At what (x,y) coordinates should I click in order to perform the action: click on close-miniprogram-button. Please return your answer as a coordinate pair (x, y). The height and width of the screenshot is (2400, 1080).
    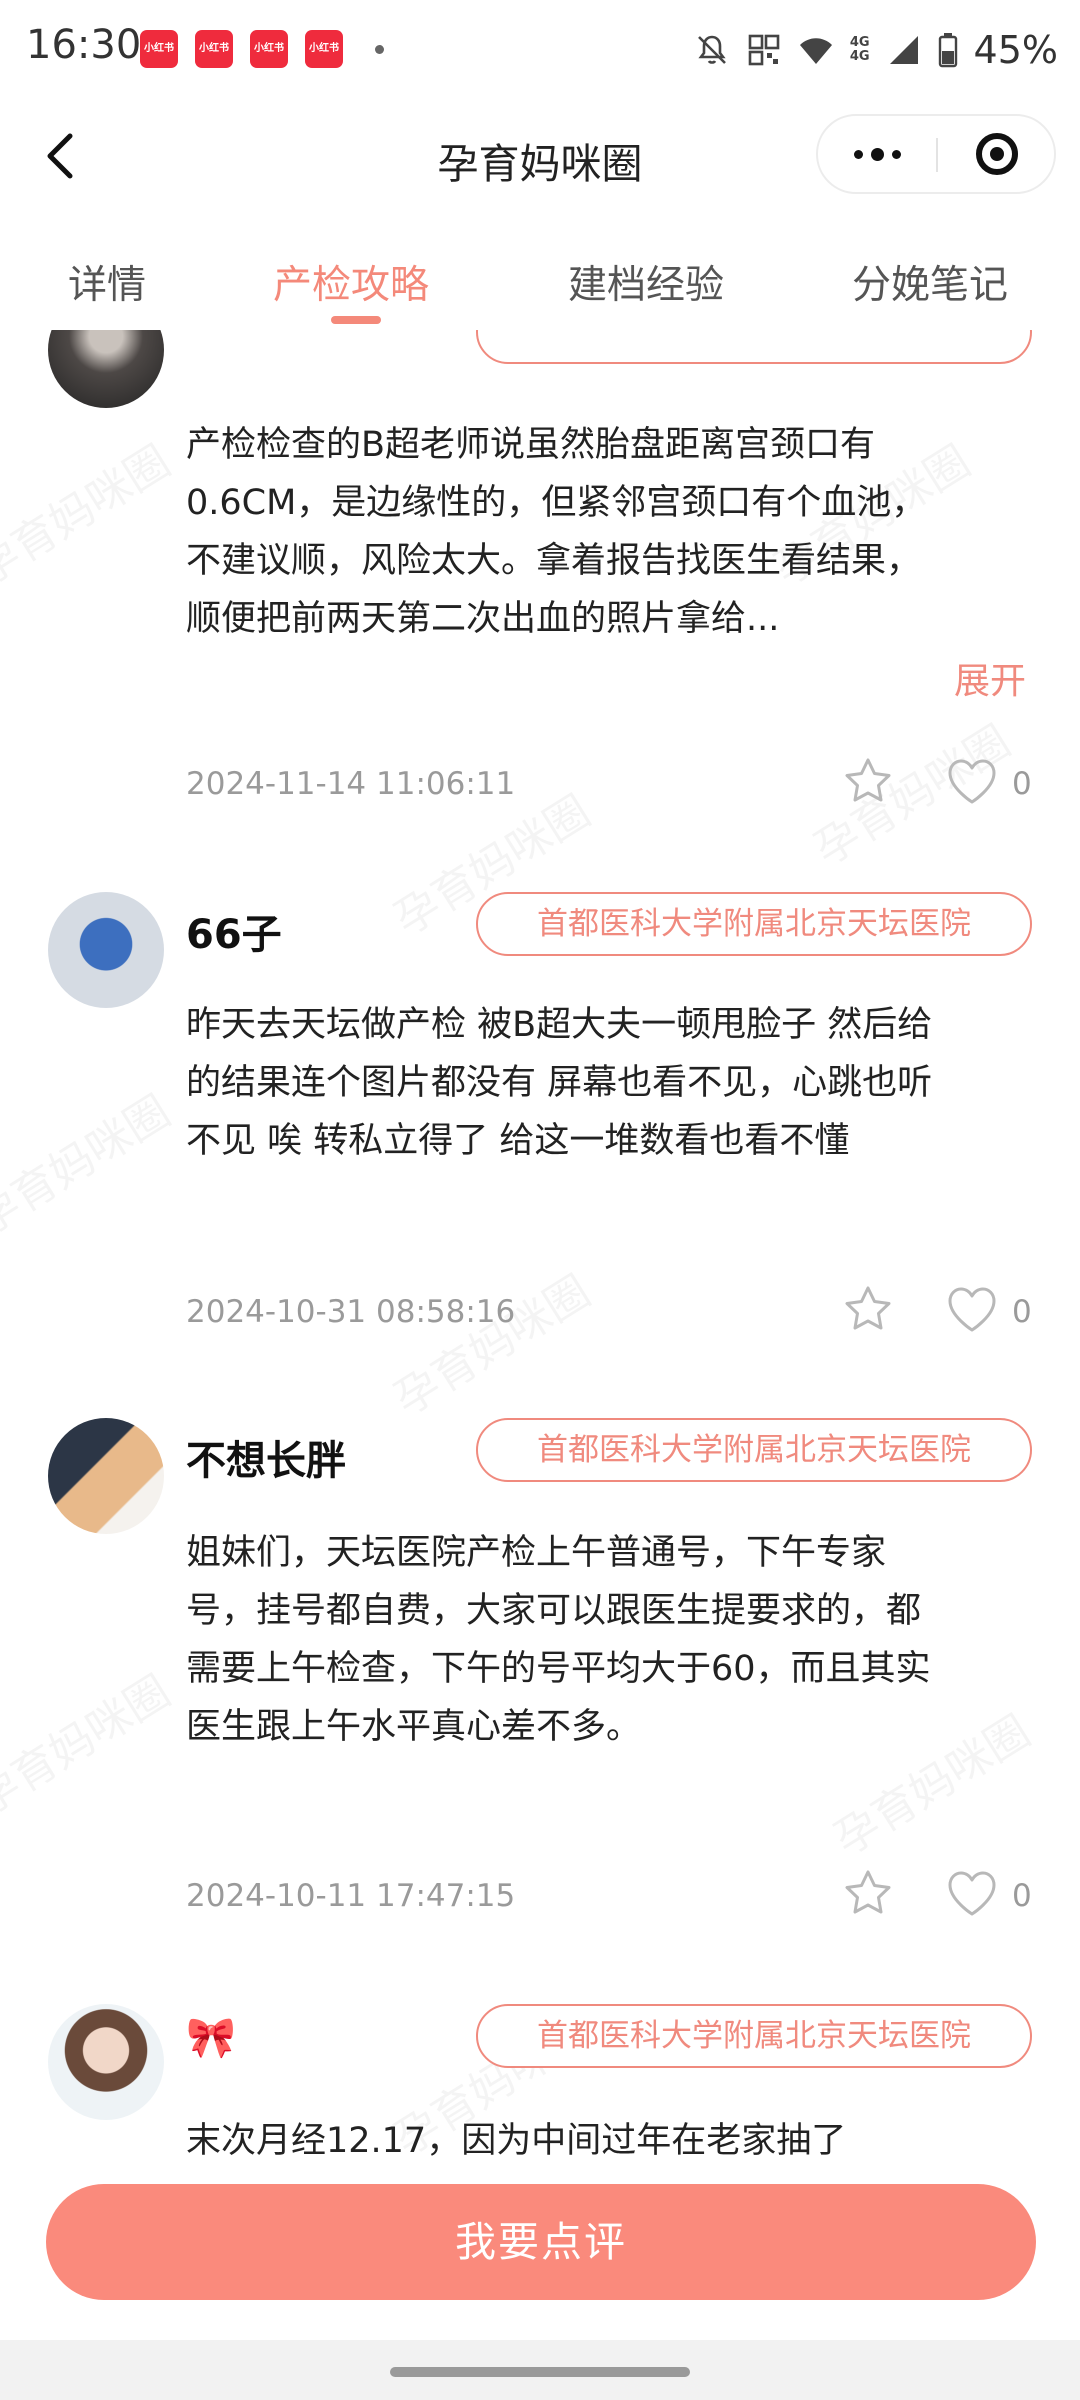
    Looking at the image, I should click on (997, 154).